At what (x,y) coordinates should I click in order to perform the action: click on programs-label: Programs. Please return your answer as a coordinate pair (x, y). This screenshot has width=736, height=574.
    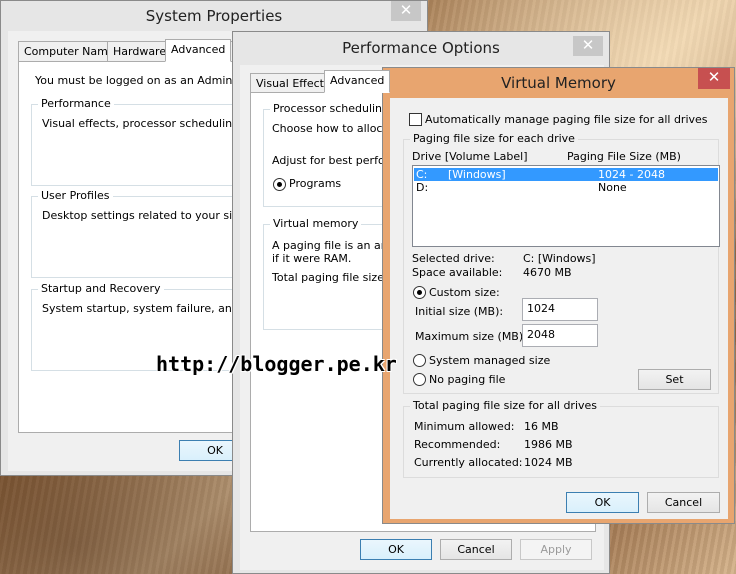
    Looking at the image, I should click on (315, 183).